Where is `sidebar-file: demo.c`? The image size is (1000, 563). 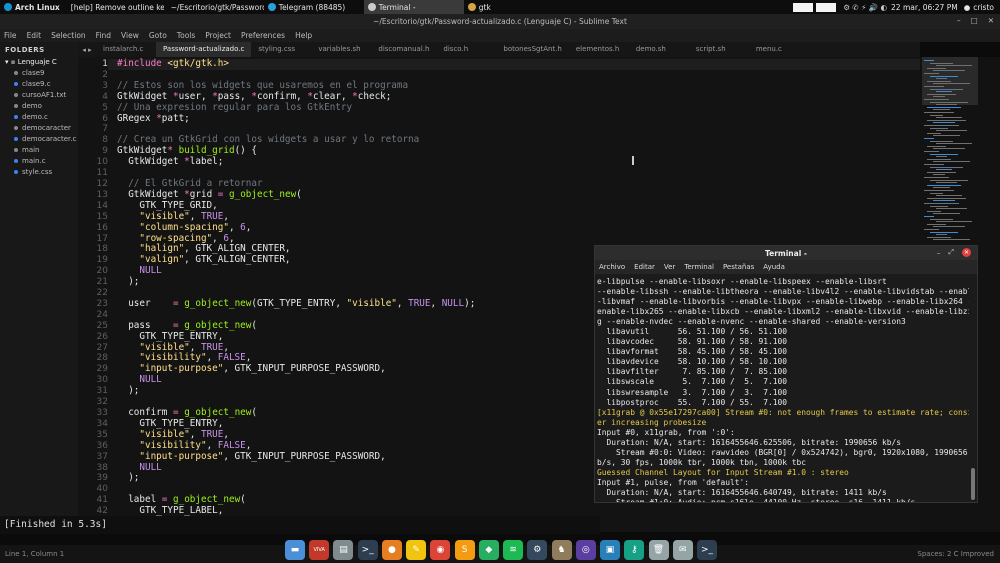
sidebar-file: demo.c is located at coordinates (39, 117).